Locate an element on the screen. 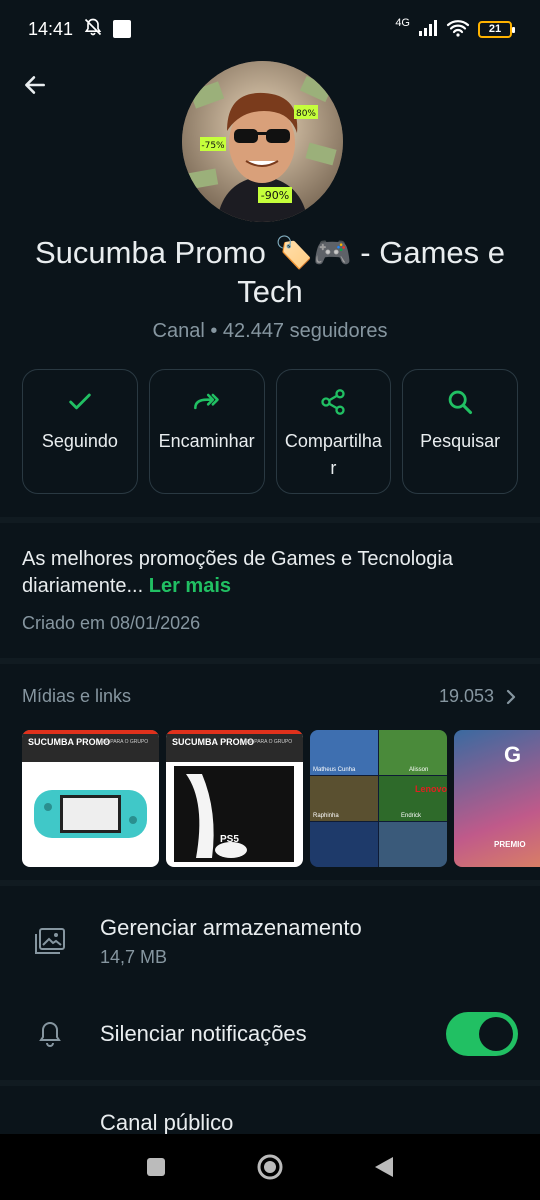 This screenshot has width=540, height=1200. media-title: Mídias e links is located at coordinates (77, 696).